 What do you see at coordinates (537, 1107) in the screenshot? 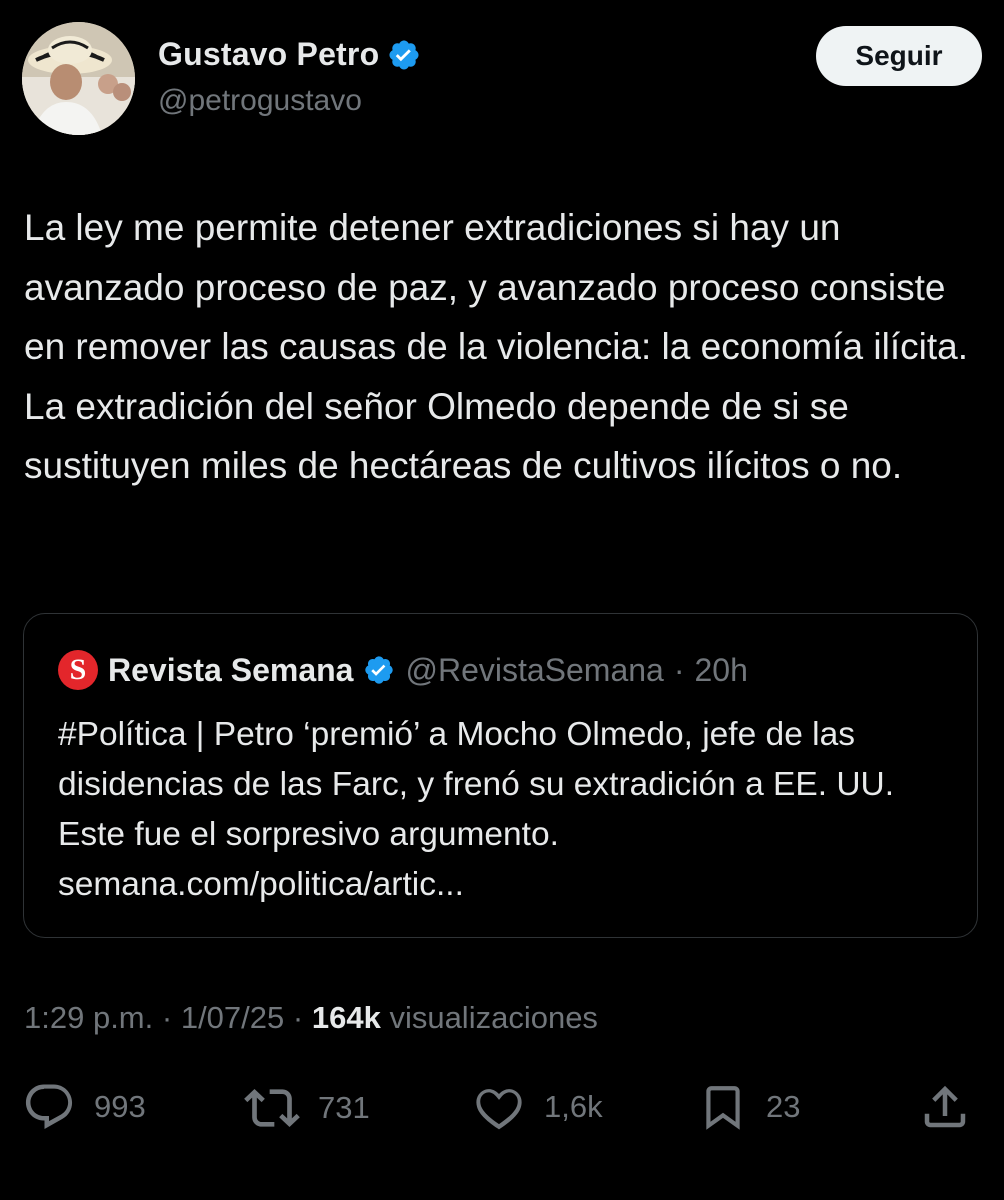
I see `like-button: 1,6k` at bounding box center [537, 1107].